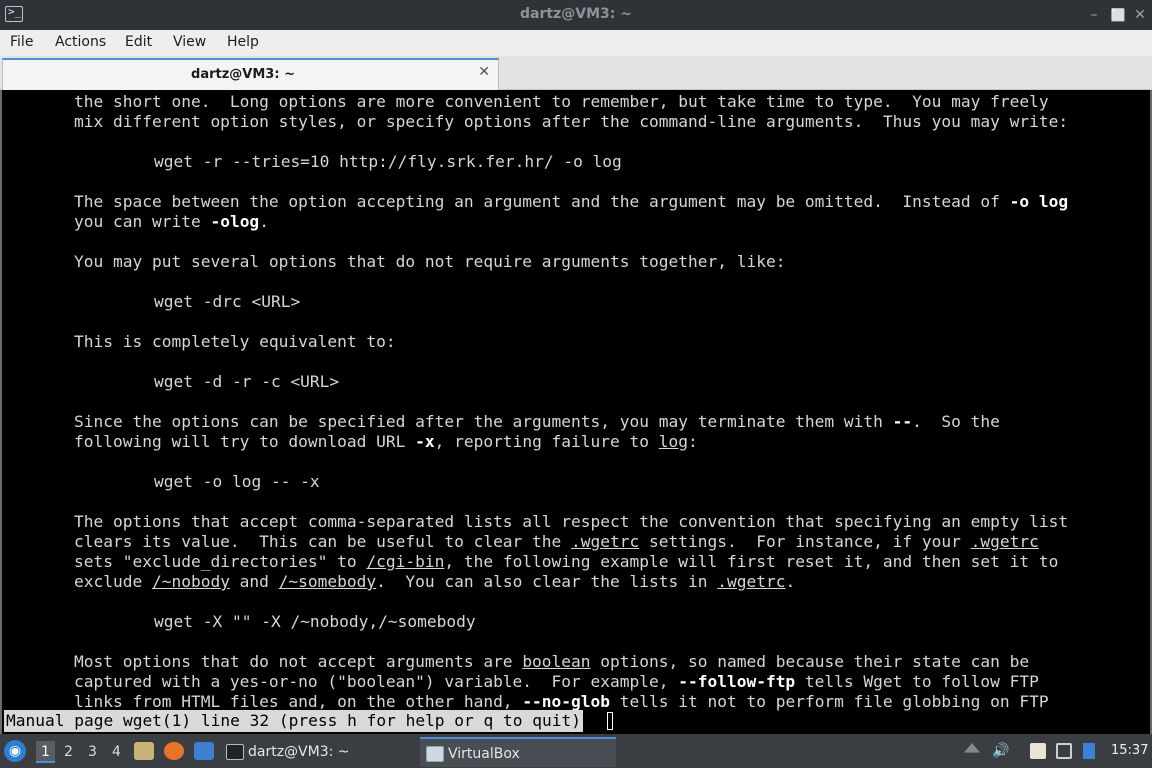 This screenshot has height=768, width=1152. Describe the element at coordinates (566, 701) in the screenshot. I see `bold-option: --no-glob` at that location.